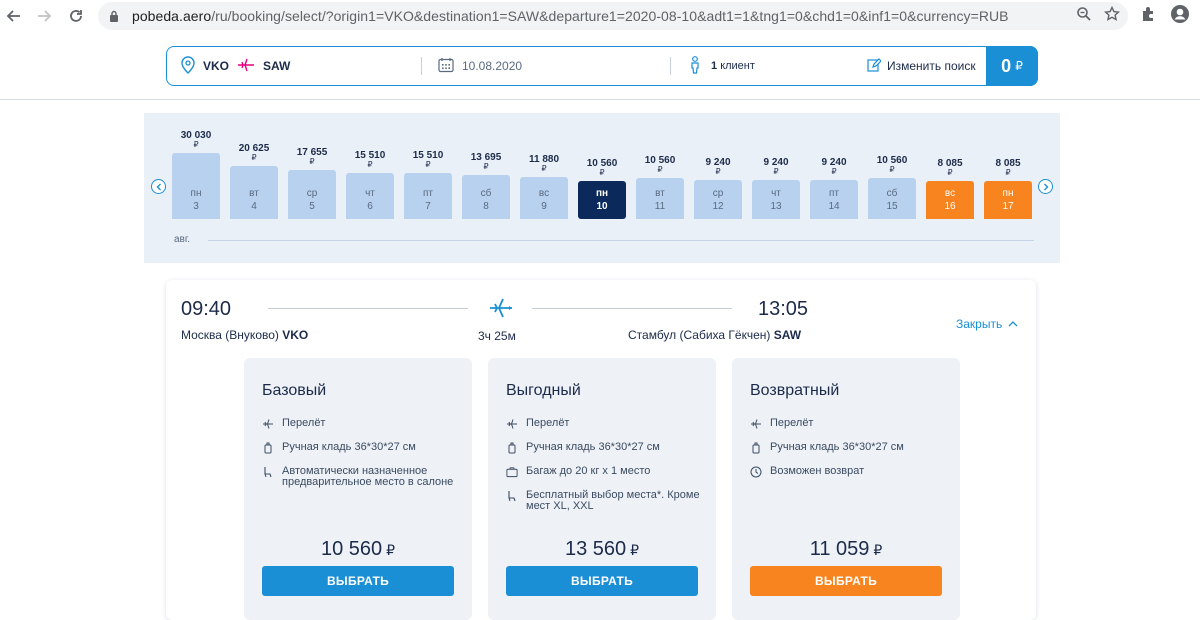  What do you see at coordinates (312, 206) in the screenshot?
I see `calendar-day-number: 5` at bounding box center [312, 206].